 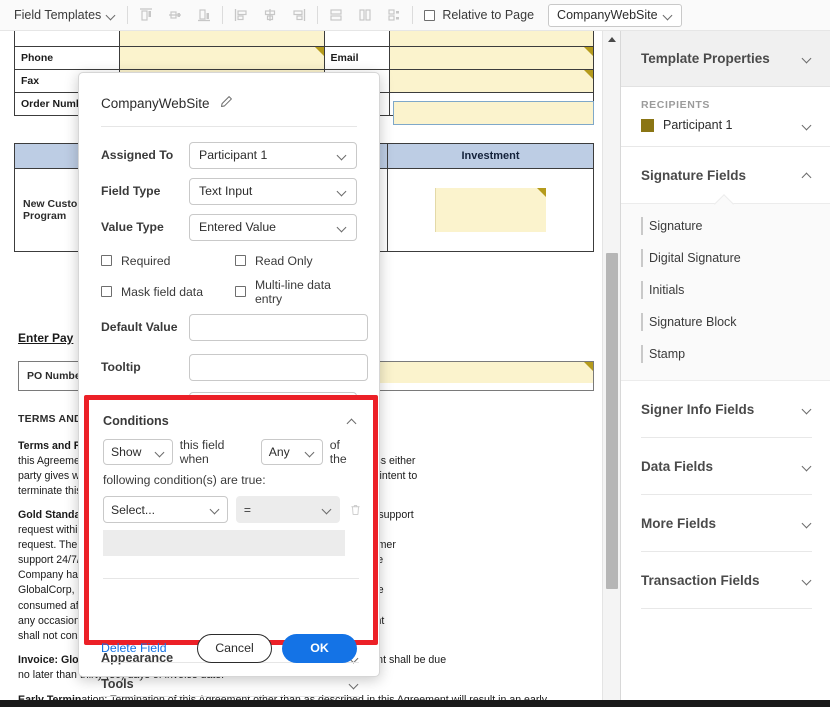 What do you see at coordinates (695, 258) in the screenshot?
I see `sidebar-item-label: Digital Signature` at bounding box center [695, 258].